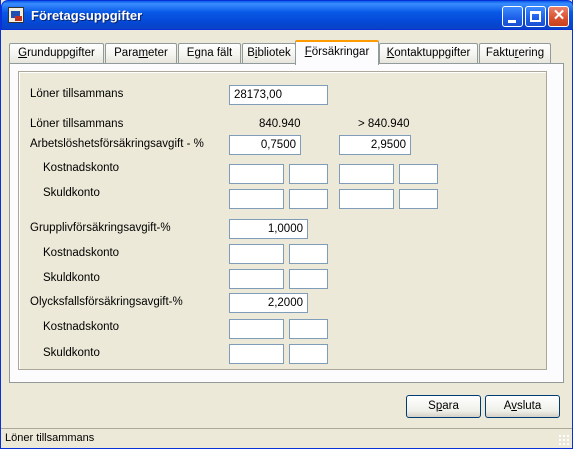 Image resolution: width=573 pixels, height=449 pixels. Describe the element at coordinates (512, 21) in the screenshot. I see `minimize-icon` at that location.